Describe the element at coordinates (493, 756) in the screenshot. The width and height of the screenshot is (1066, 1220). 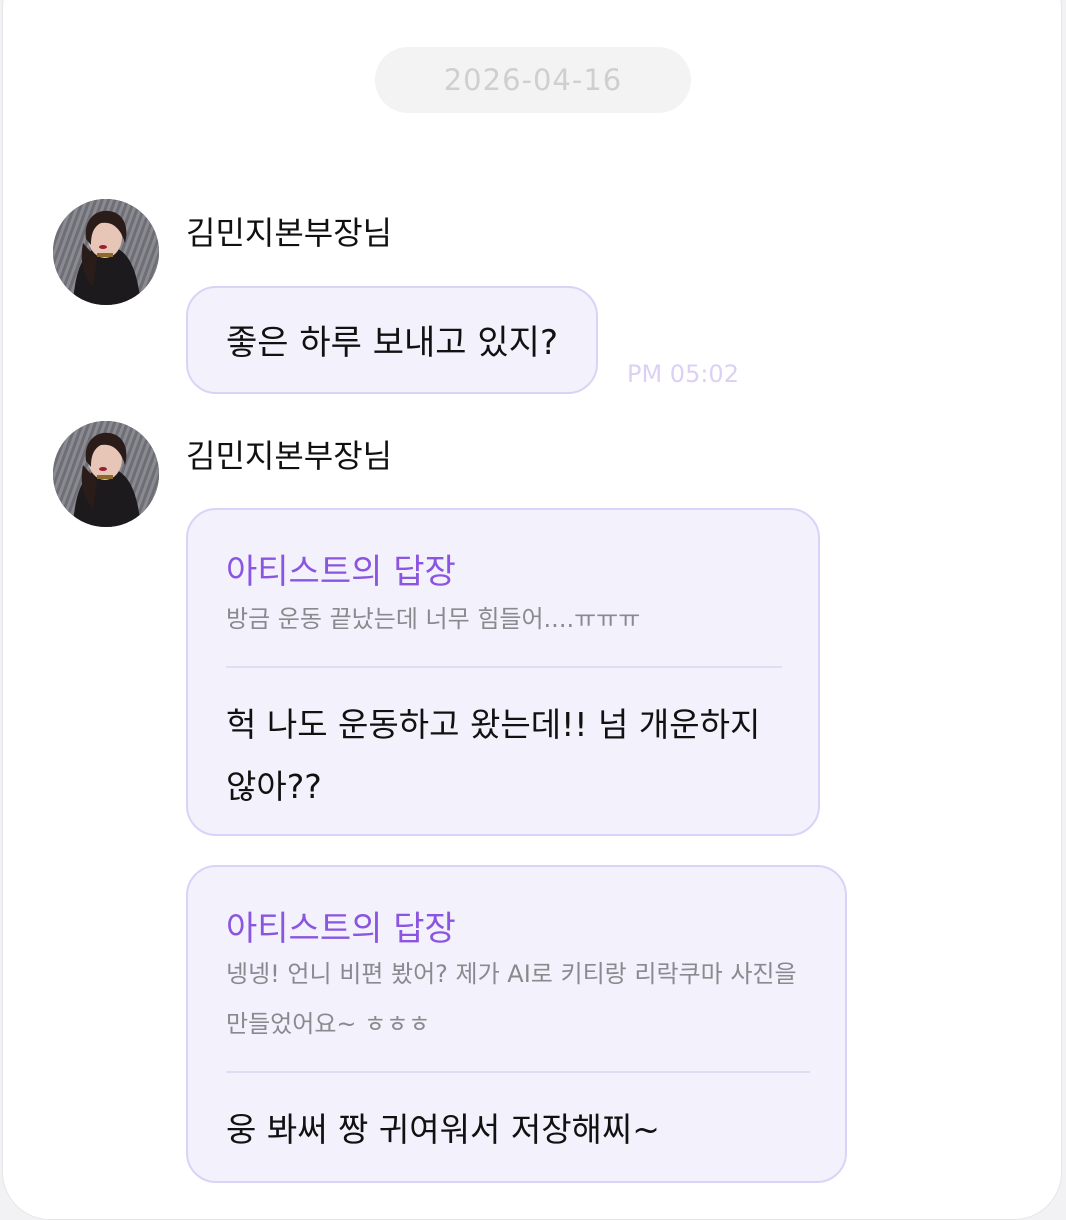
I see `reply-body: 헉 나도 운동하고 왔는데!! 넘 개운하지 않아??` at that location.